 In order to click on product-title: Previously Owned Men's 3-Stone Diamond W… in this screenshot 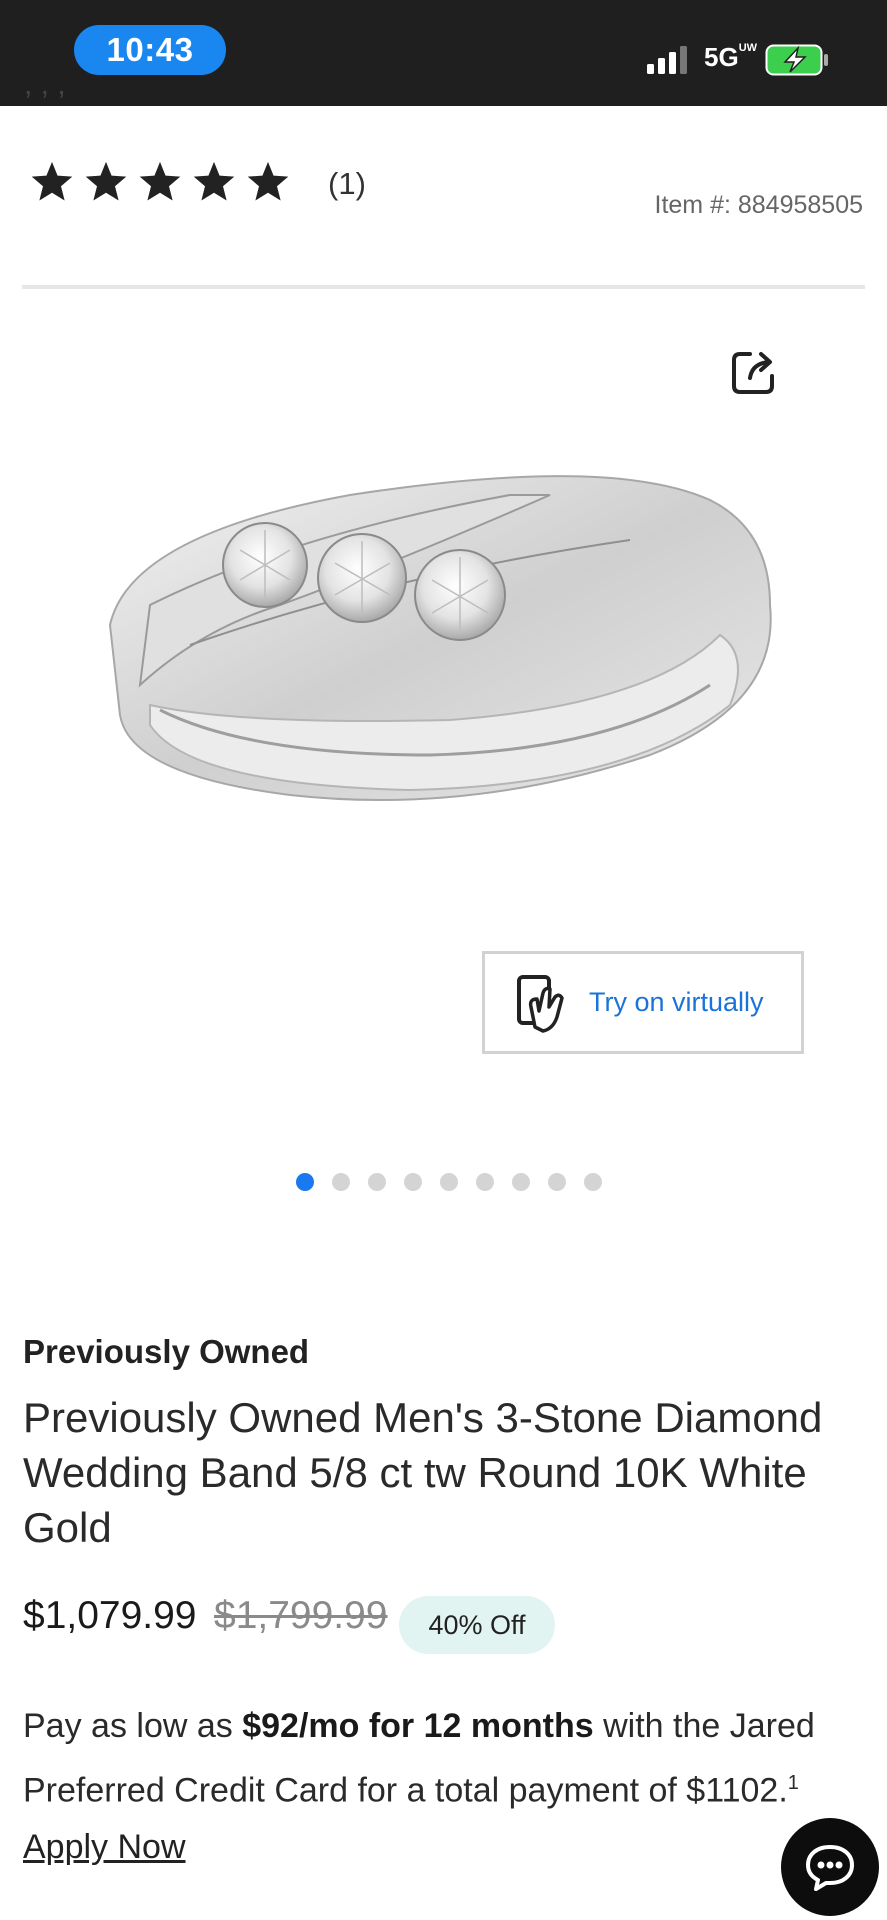, I will do `click(423, 1472)`.